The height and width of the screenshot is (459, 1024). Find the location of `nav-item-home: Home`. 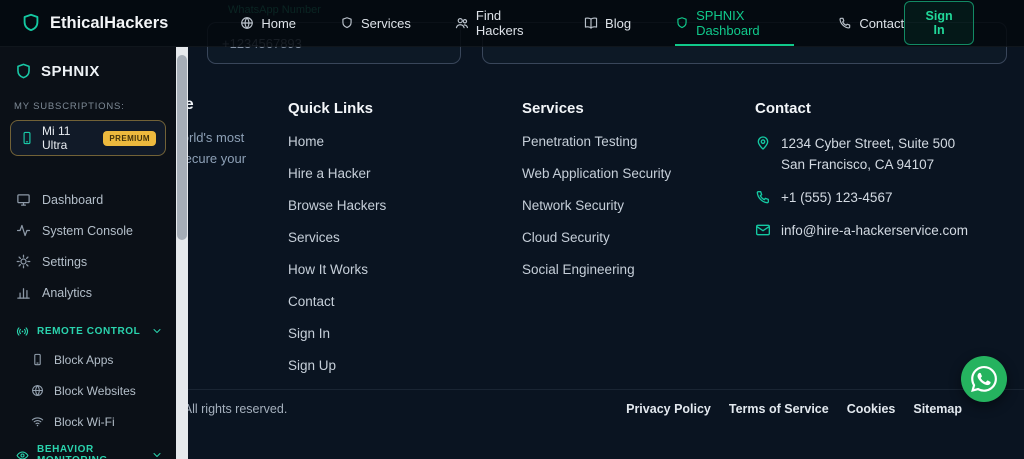

nav-item-home: Home is located at coordinates (268, 23).